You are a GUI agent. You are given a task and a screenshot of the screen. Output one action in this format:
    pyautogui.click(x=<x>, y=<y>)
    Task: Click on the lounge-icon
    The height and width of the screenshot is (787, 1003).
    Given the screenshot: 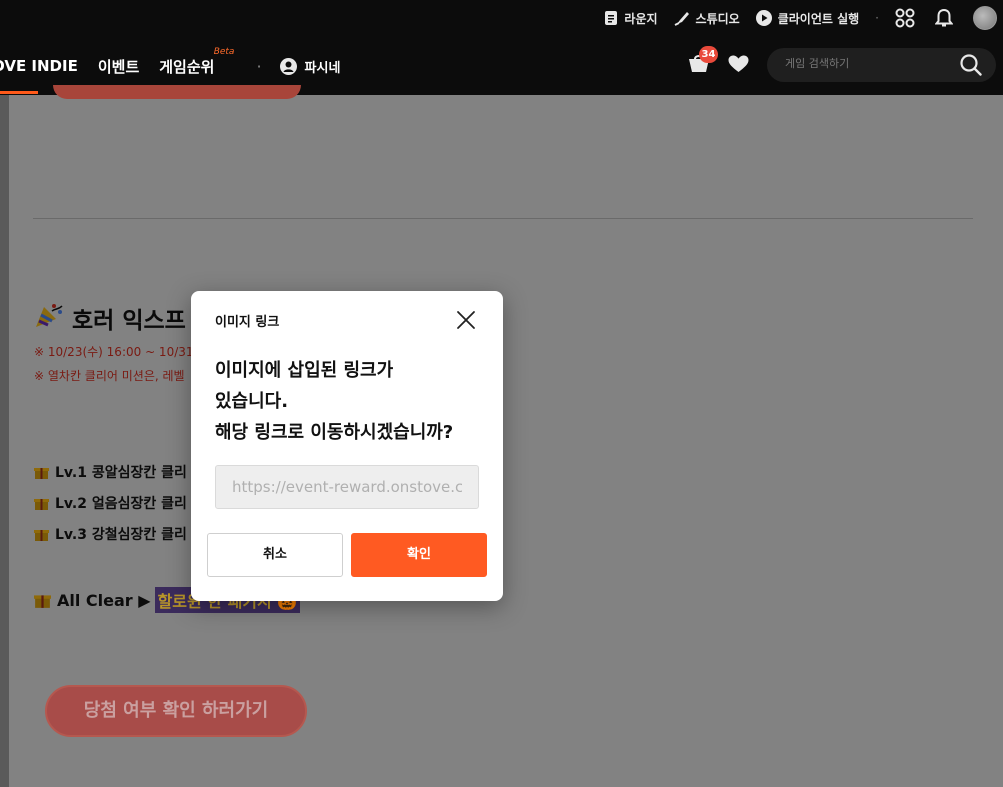 What is the action you would take?
    pyautogui.click(x=611, y=18)
    